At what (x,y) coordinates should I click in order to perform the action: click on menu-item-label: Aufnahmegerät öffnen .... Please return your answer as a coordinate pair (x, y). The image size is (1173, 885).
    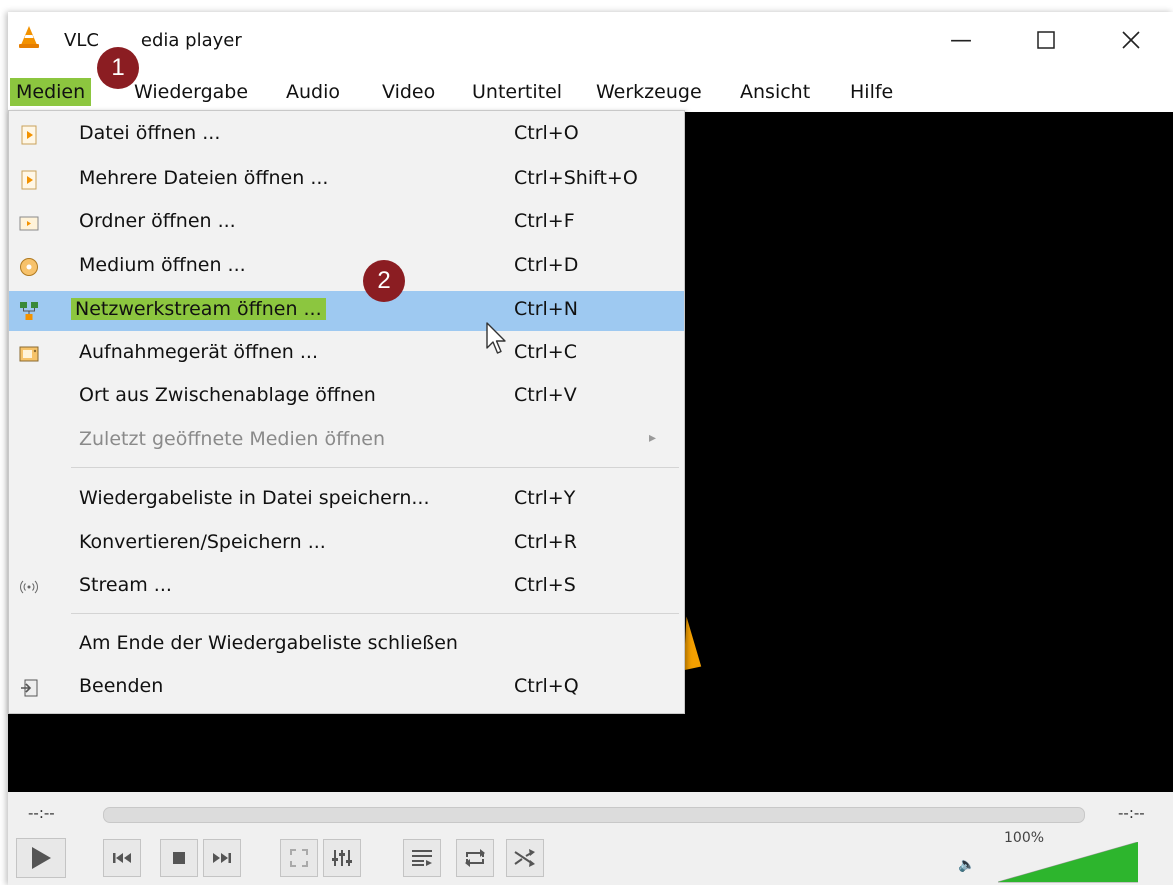
    Looking at the image, I should click on (198, 352).